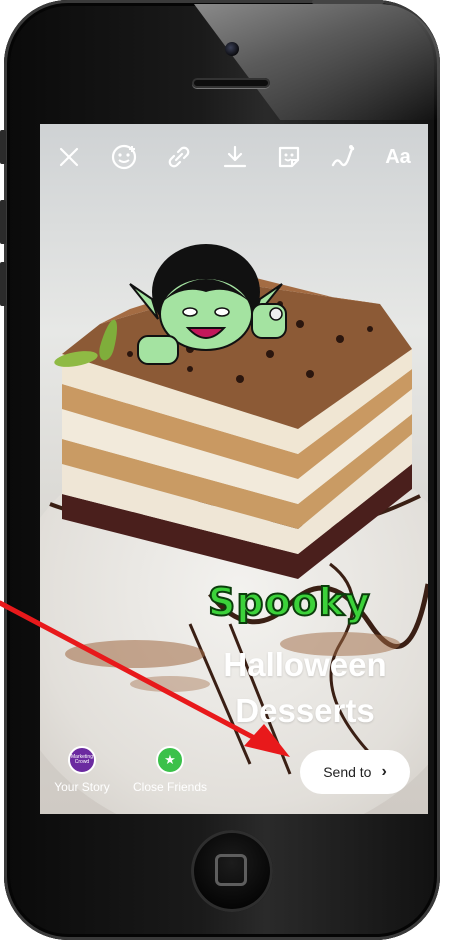  I want to click on close-friends-label: Close Friends, so click(170, 787).